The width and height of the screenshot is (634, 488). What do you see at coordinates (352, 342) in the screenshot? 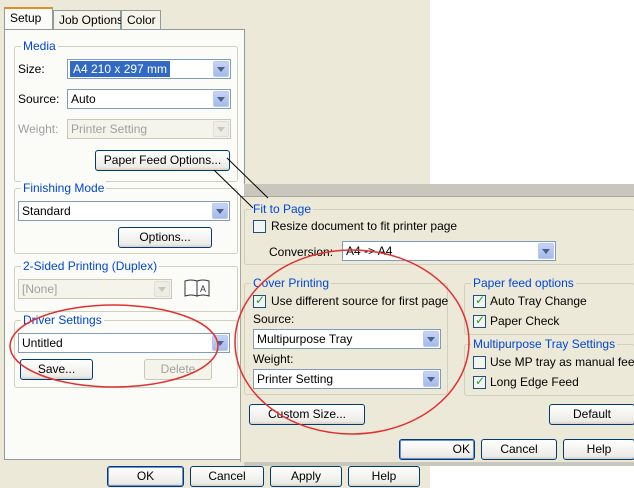
I see `highlight-ellipse-cover-printing` at bounding box center [352, 342].